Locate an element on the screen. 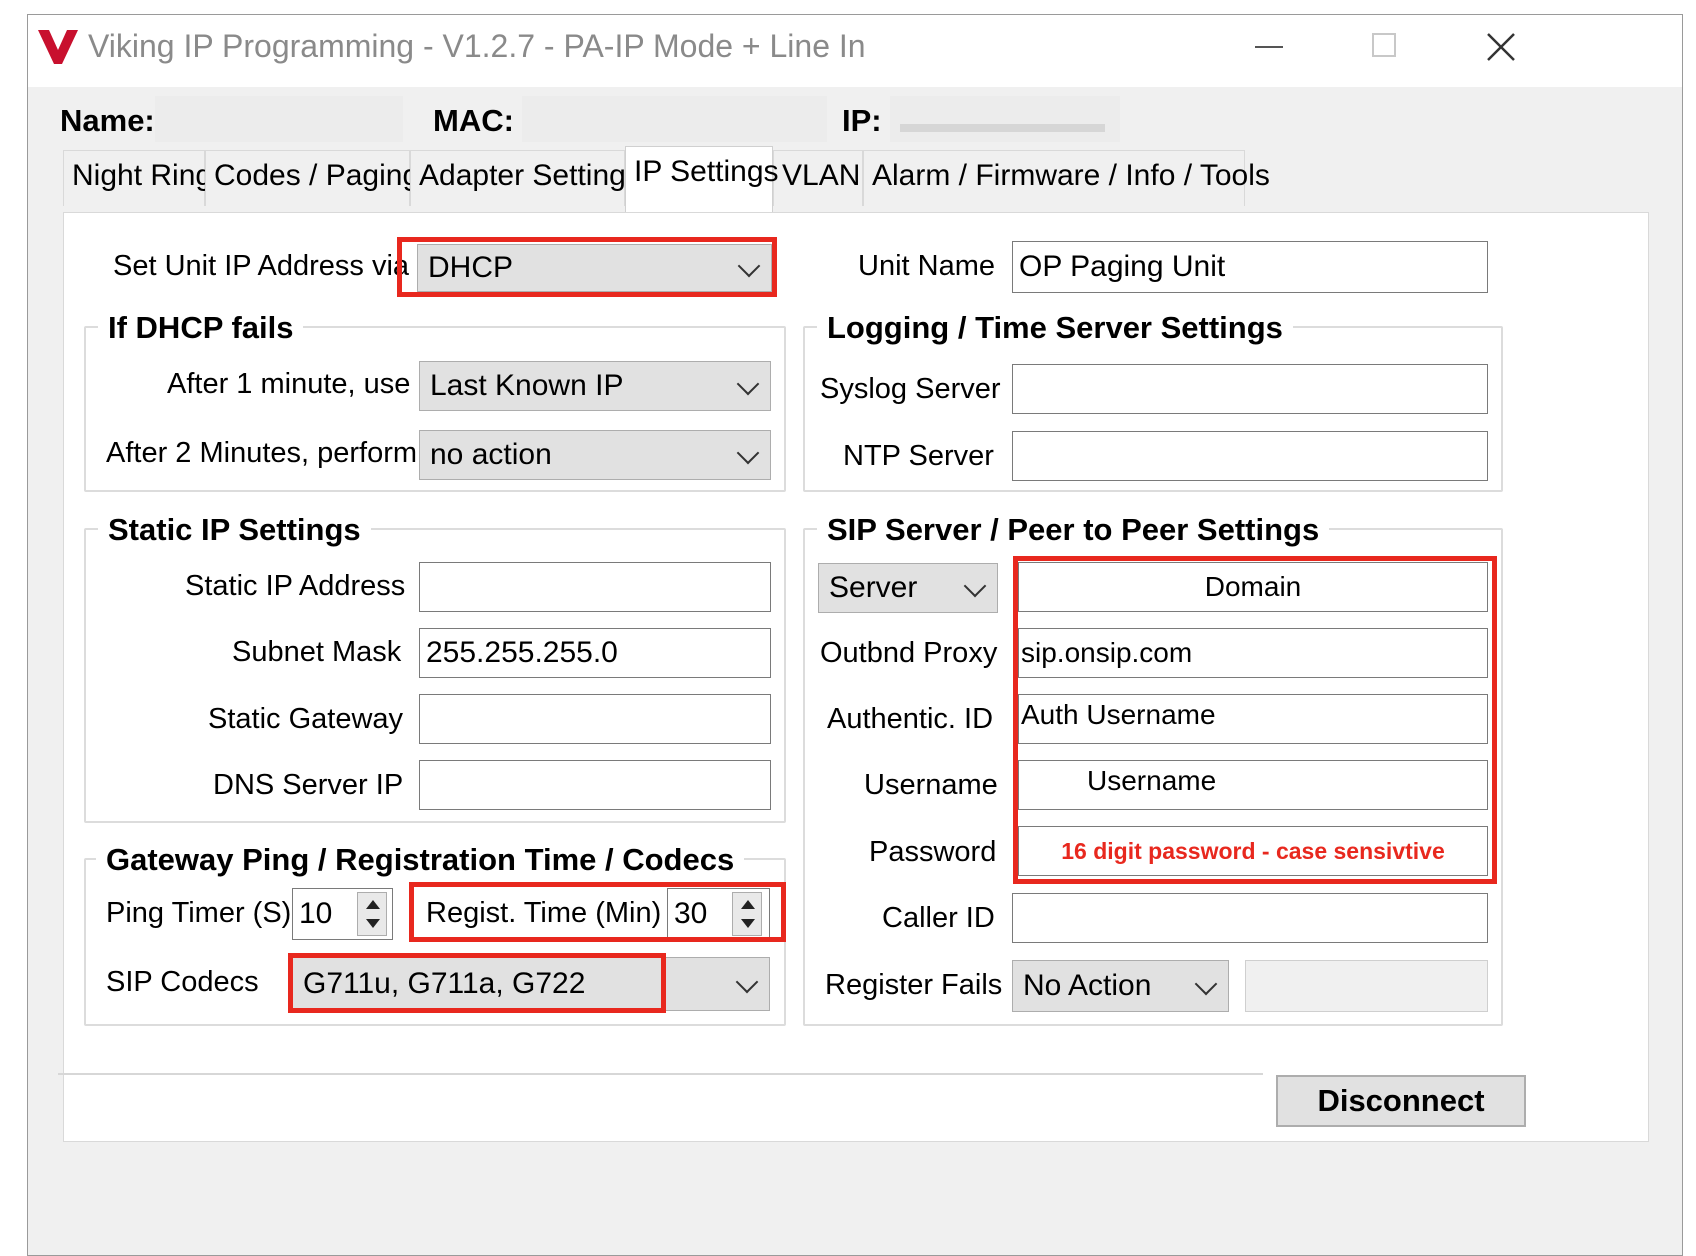 Image resolution: width=1696 pixels, height=1256 pixels. ip-value is located at coordinates (1005, 119).